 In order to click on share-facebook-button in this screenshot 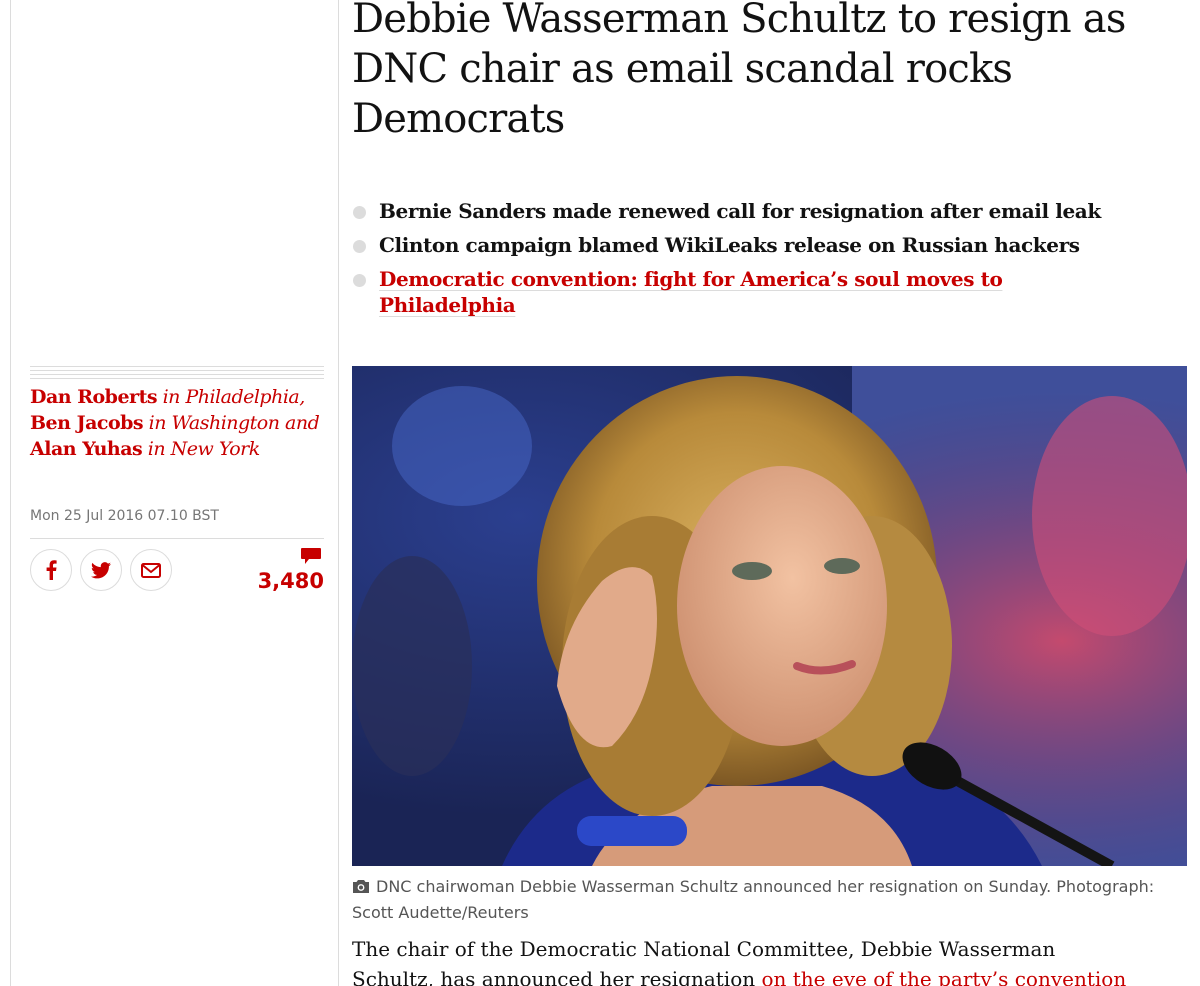, I will do `click(51, 570)`.